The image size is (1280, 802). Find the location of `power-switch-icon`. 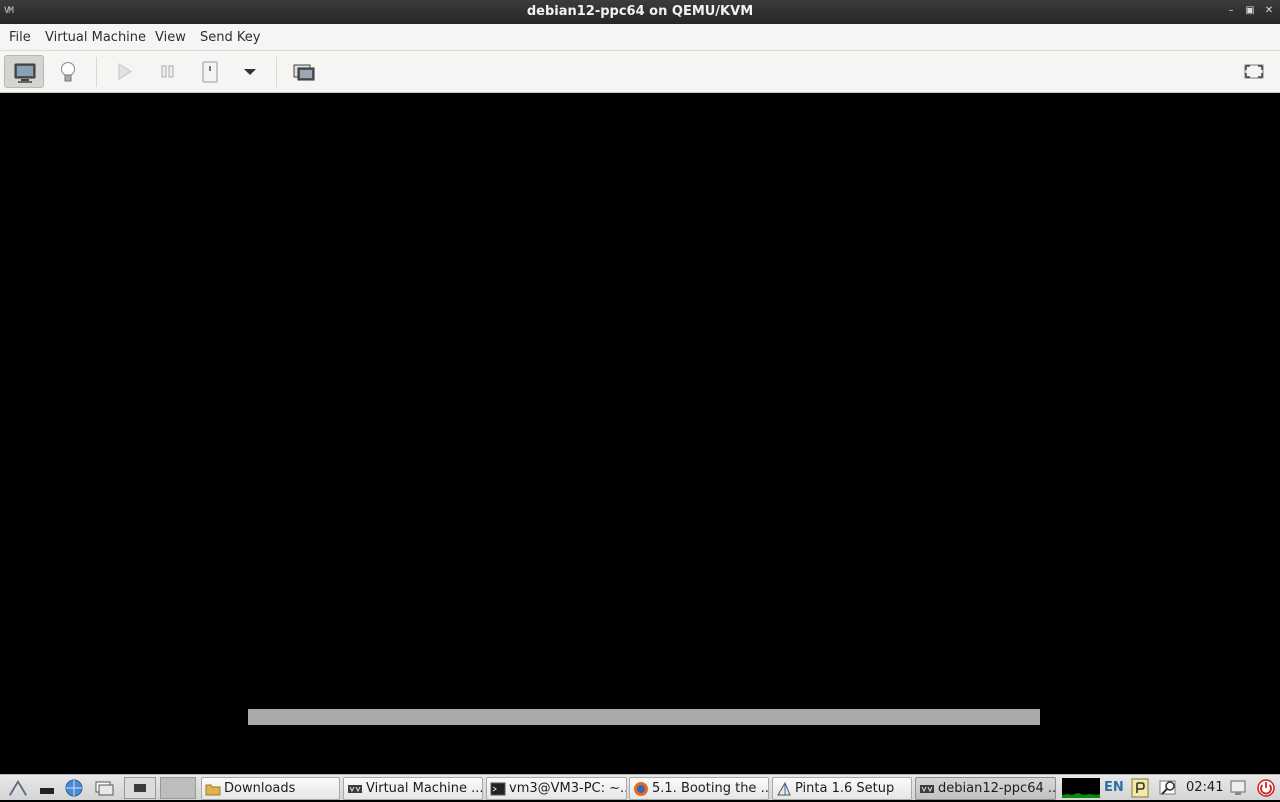

power-switch-icon is located at coordinates (210, 72).